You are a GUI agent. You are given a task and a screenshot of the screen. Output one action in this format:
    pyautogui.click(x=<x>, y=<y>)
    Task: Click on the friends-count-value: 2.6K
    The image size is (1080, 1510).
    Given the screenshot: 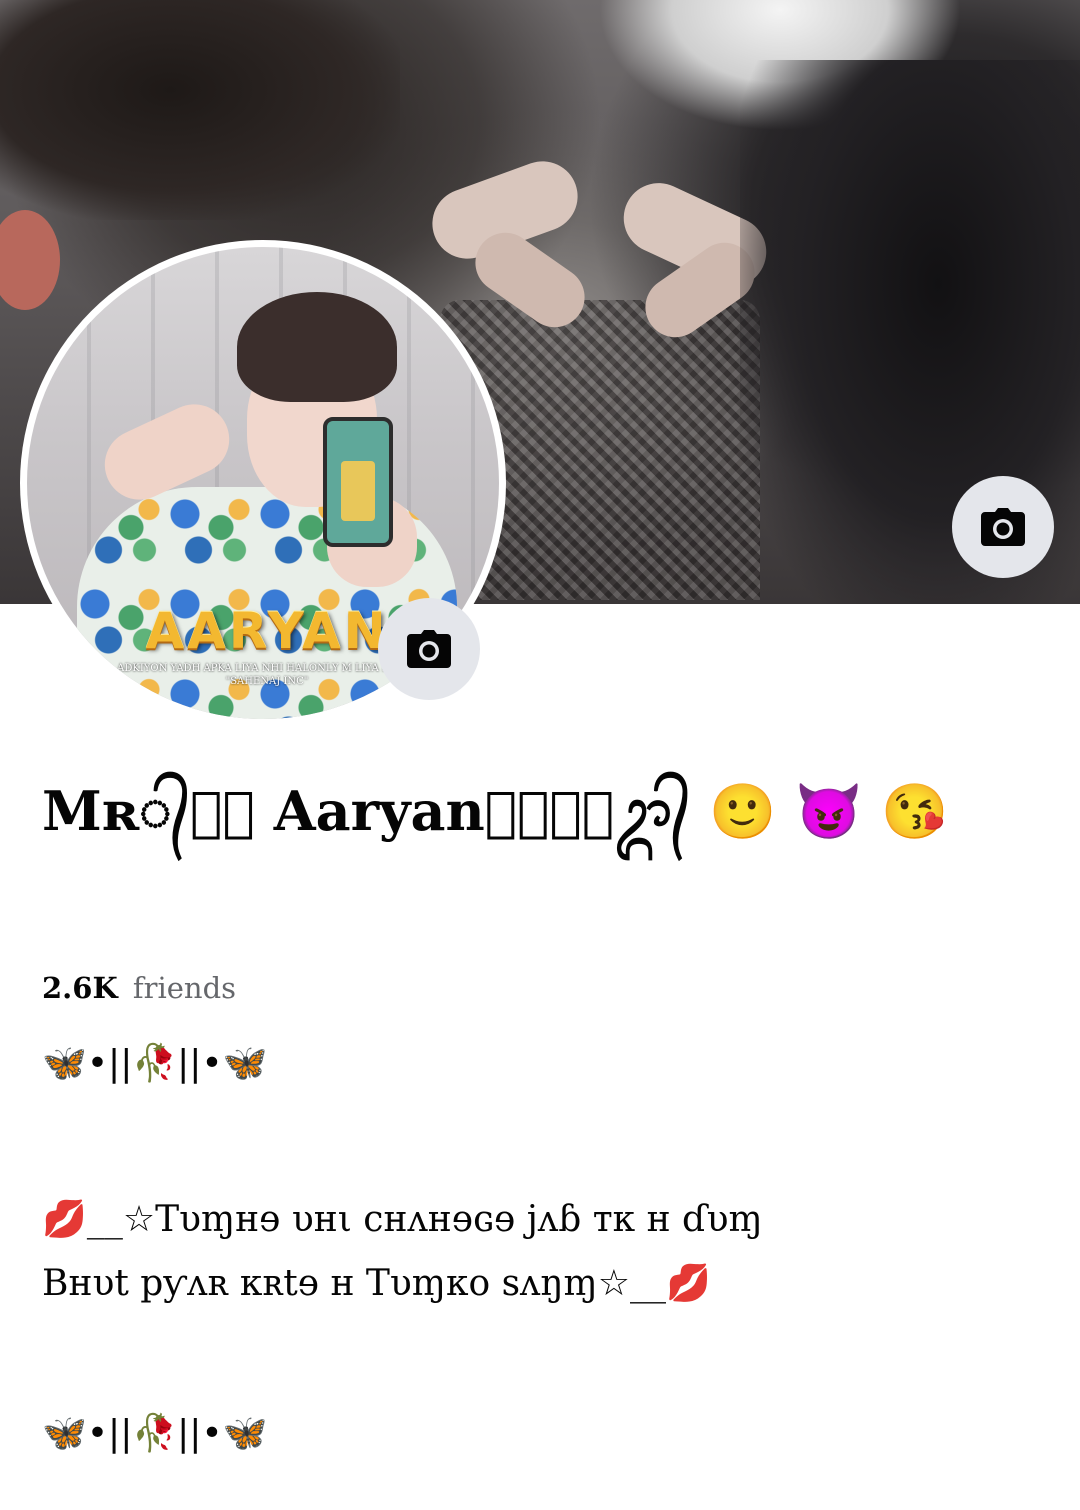 What is the action you would take?
    pyautogui.click(x=80, y=988)
    